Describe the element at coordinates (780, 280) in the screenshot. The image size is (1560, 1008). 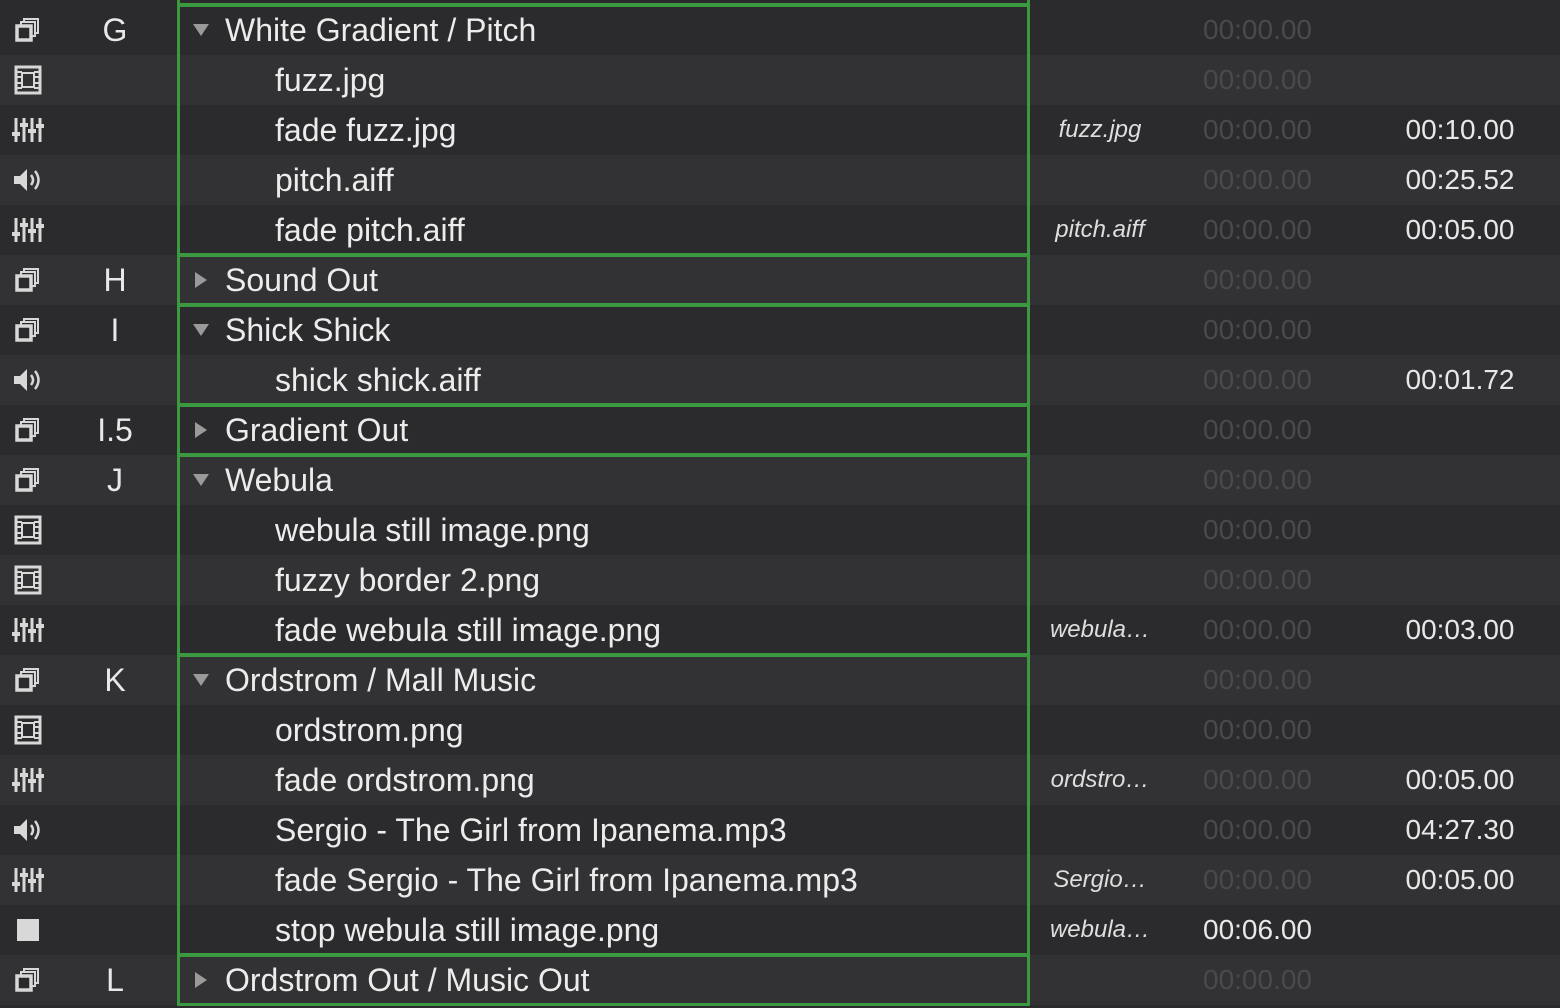
I see `cue-row: H Sound Out 00:00.00` at that location.